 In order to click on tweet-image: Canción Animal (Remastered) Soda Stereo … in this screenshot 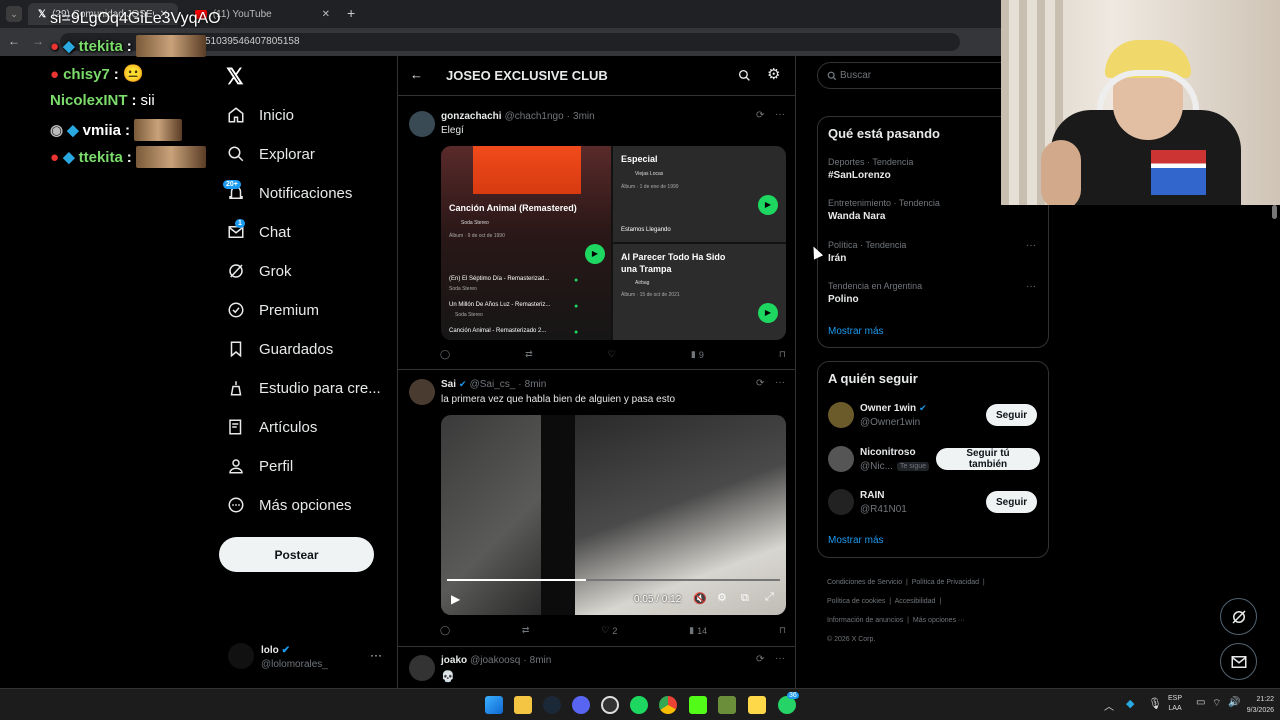, I will do `click(613, 243)`.